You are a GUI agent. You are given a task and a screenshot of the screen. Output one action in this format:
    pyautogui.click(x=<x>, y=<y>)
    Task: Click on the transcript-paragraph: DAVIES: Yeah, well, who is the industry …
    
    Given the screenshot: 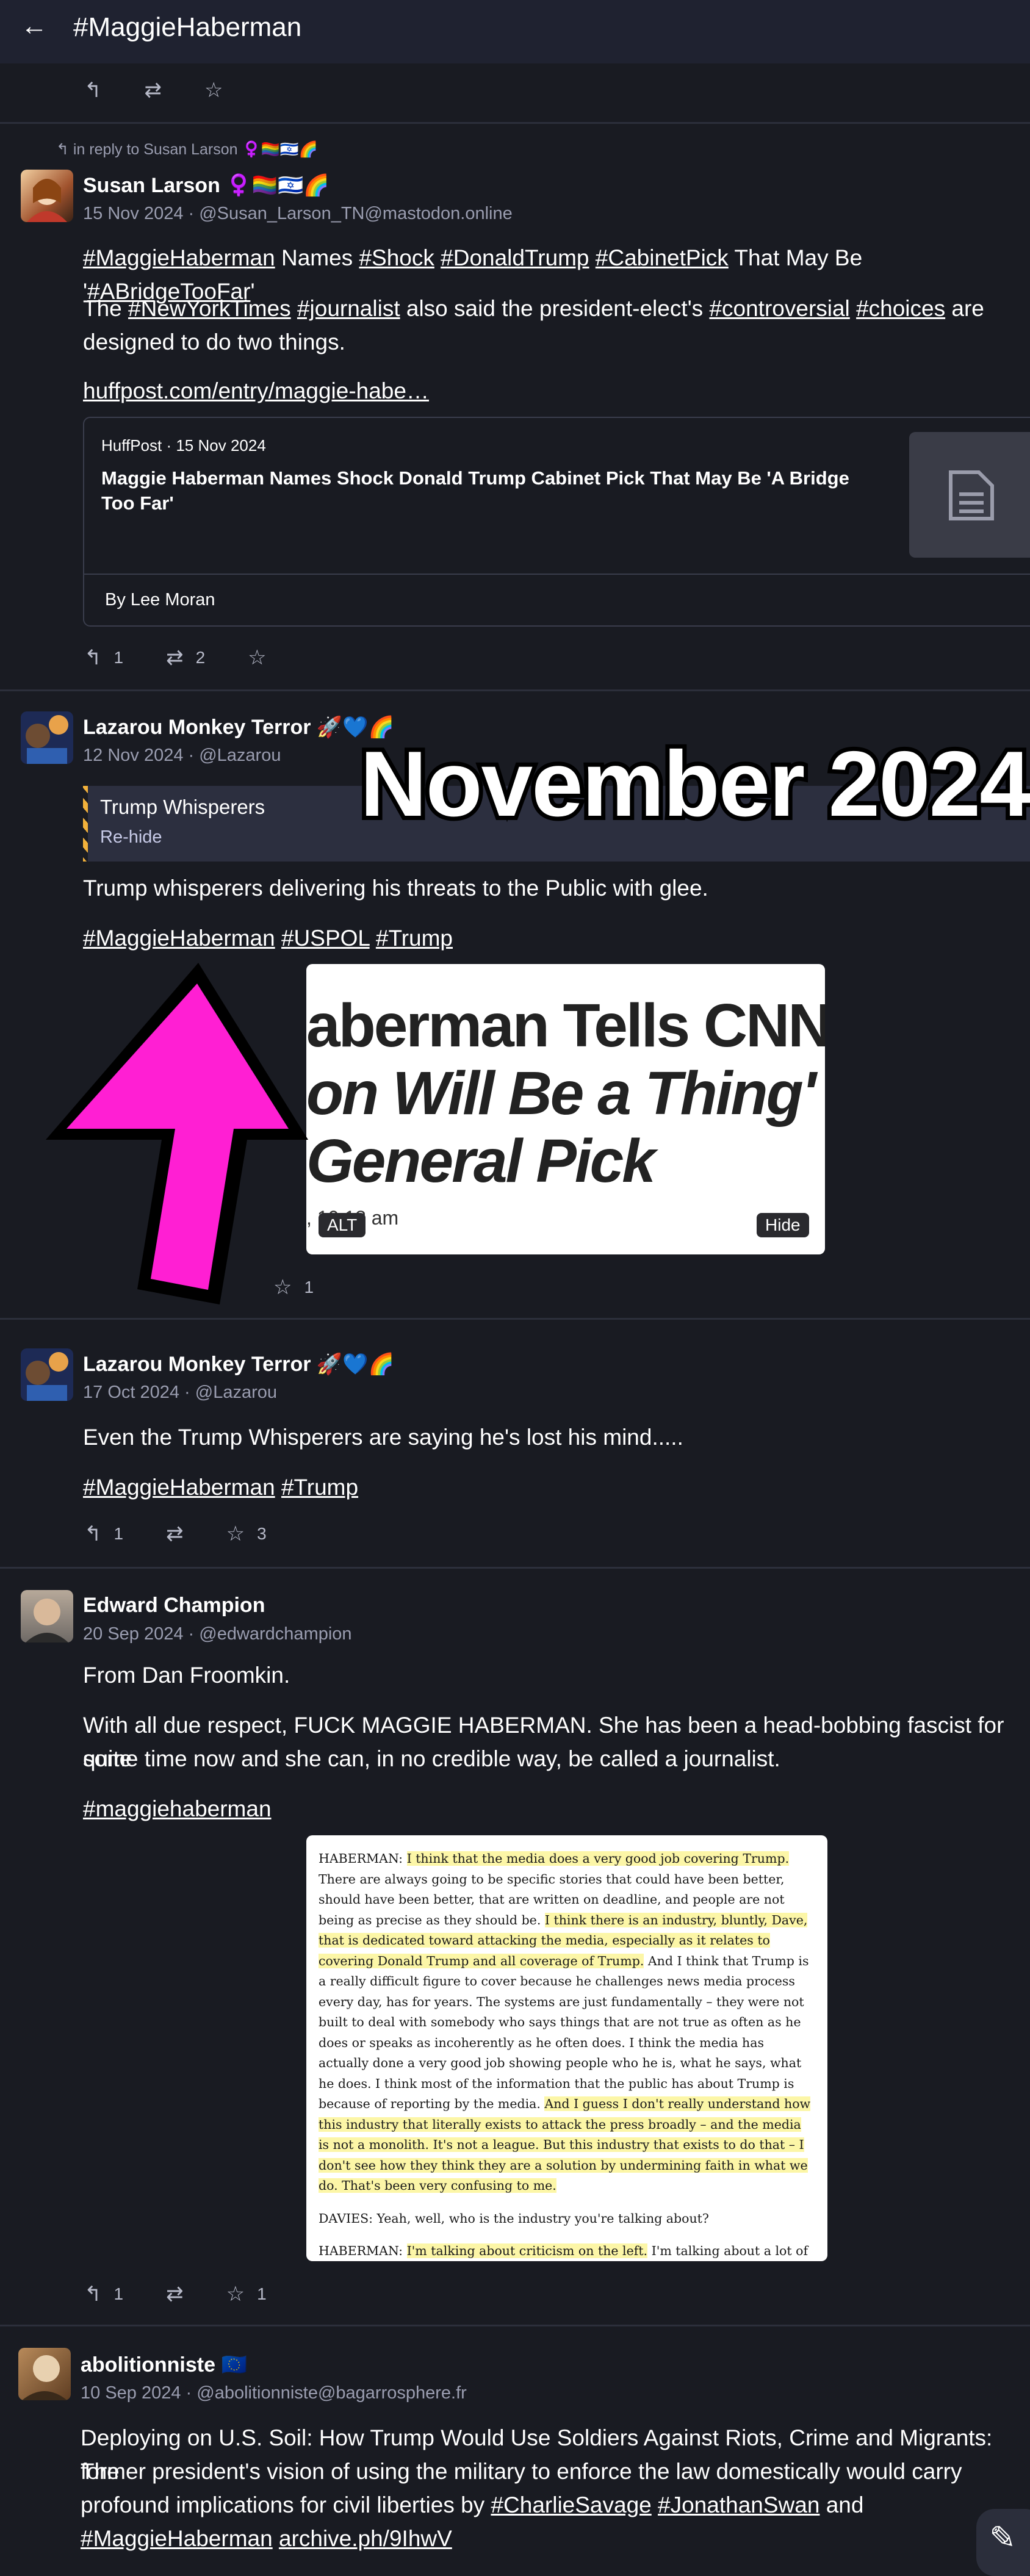 What is the action you would take?
    pyautogui.click(x=514, y=2218)
    